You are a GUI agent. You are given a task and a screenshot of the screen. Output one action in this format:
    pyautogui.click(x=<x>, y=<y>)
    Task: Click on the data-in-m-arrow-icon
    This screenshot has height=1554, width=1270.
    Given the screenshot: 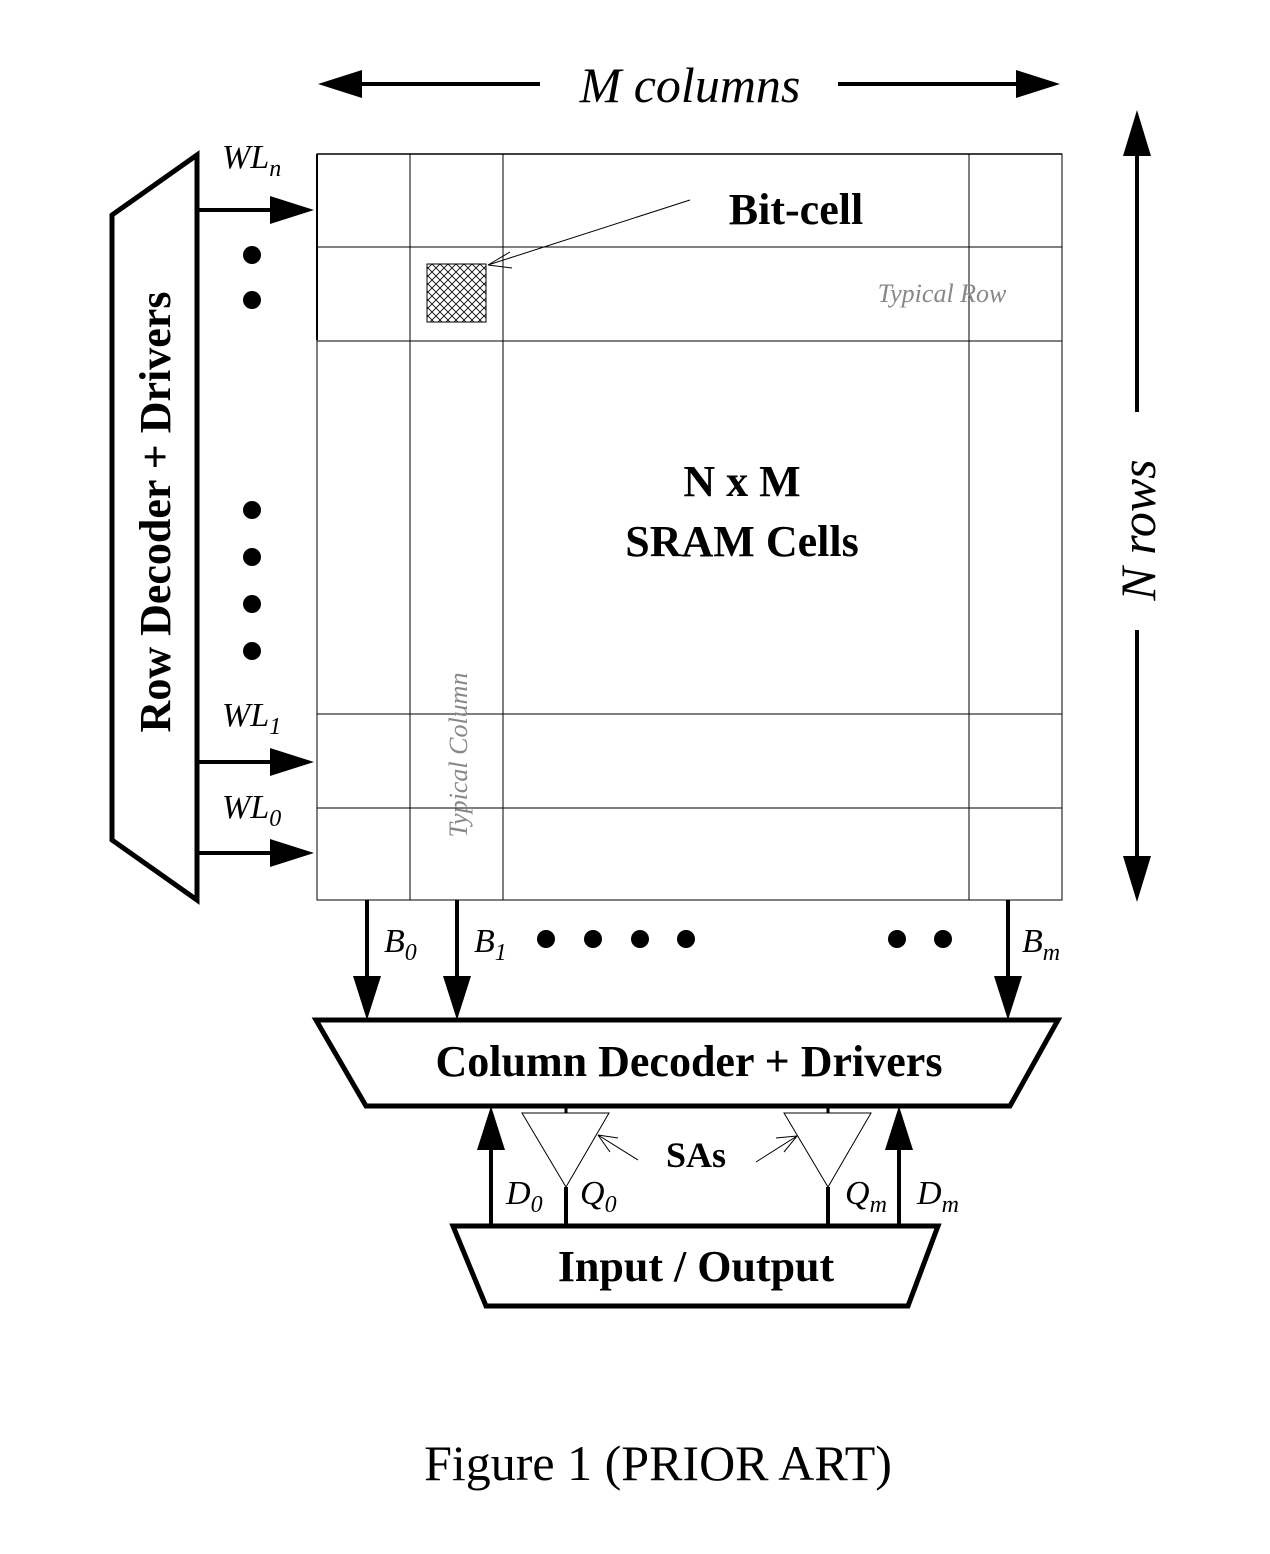 What is the action you would take?
    pyautogui.click(x=899, y=1128)
    